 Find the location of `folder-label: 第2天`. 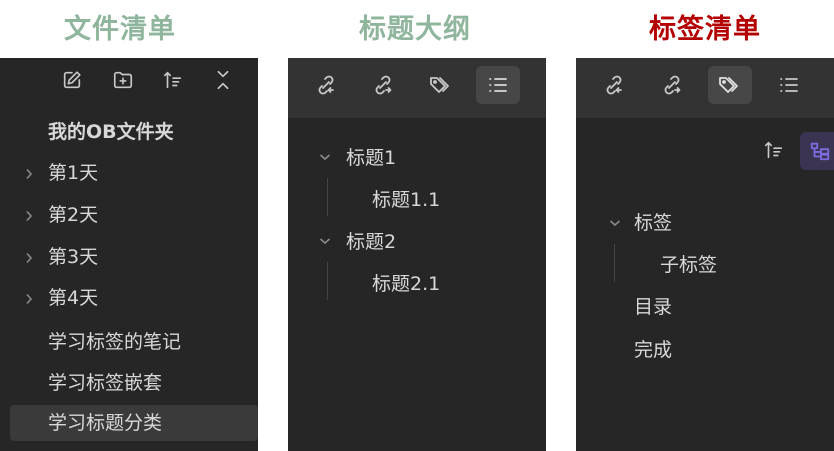

folder-label: 第2天 is located at coordinates (73, 215).